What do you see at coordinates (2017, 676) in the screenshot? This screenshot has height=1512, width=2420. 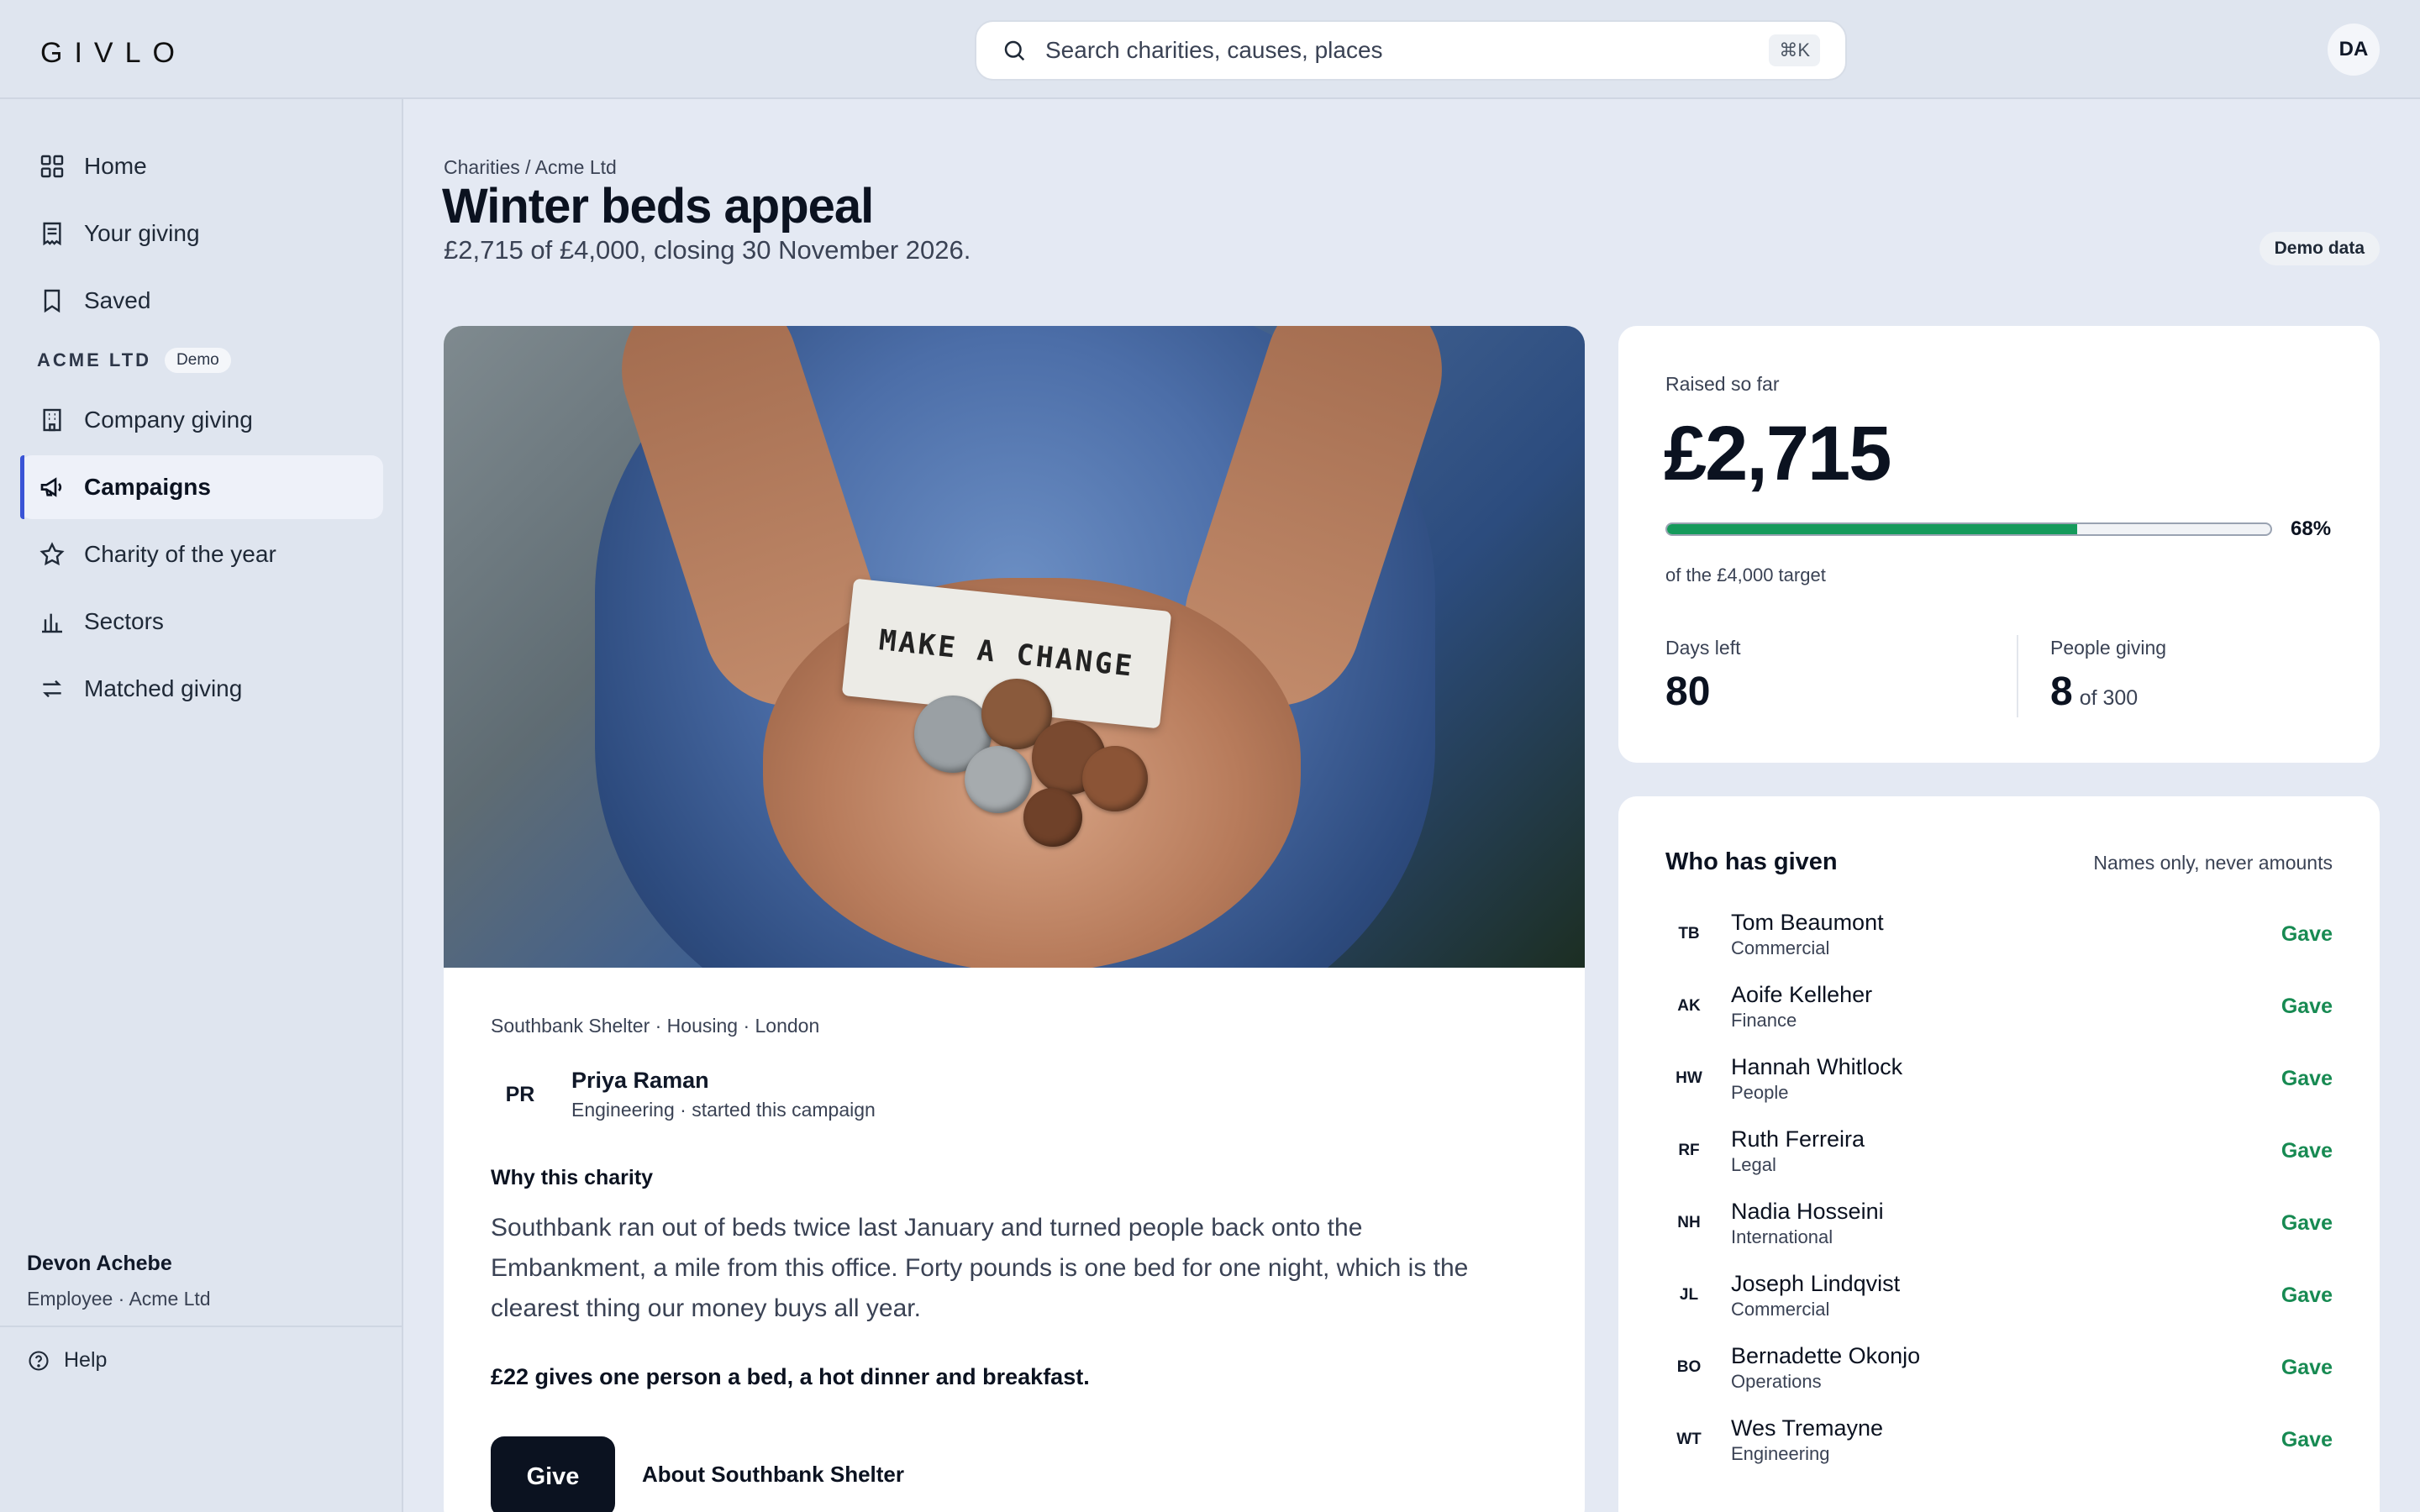 I see `stat-divider` at bounding box center [2017, 676].